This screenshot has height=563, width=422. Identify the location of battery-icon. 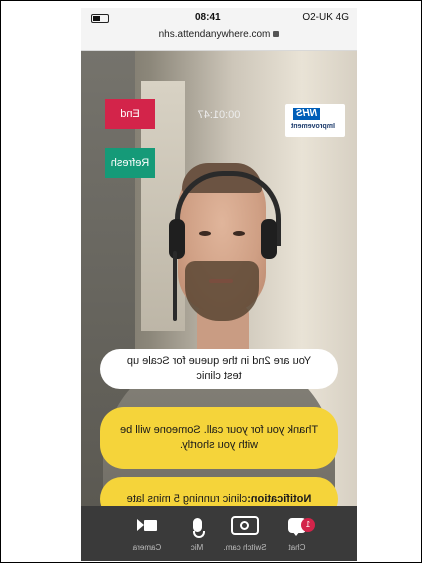
(100, 18).